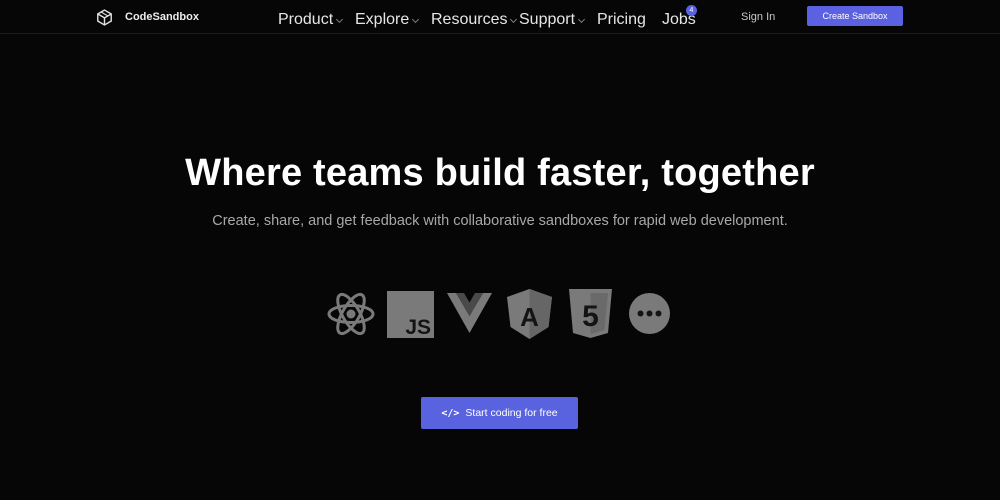 Image resolution: width=1000 pixels, height=500 pixels. I want to click on nav-label-pricing: Pricing, so click(621, 19).